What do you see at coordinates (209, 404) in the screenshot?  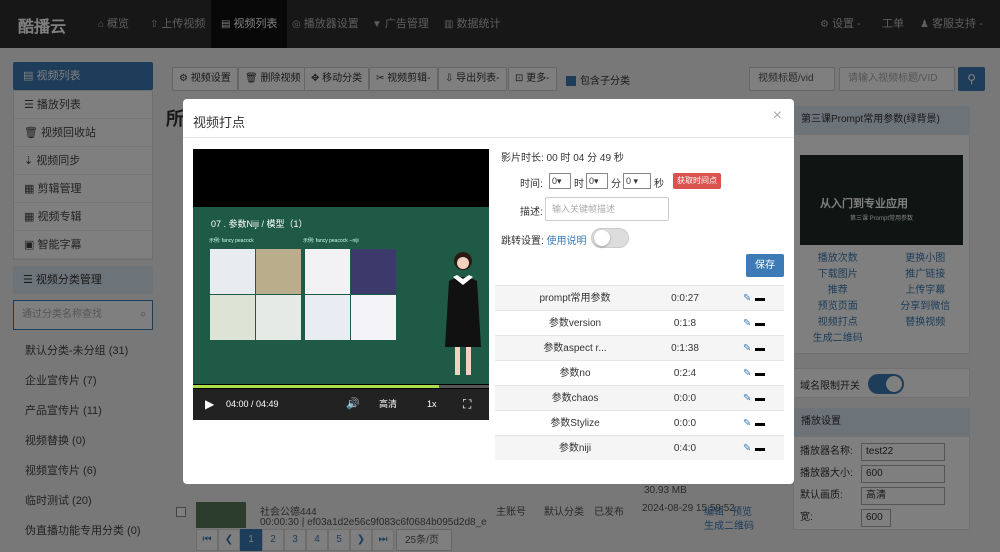 I see `play-icon: ▶` at bounding box center [209, 404].